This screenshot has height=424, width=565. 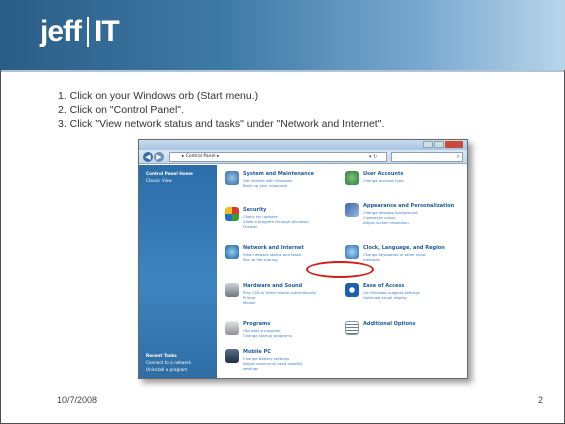 What do you see at coordinates (159, 157) in the screenshot?
I see `forward-arrow-icon: ▶` at bounding box center [159, 157].